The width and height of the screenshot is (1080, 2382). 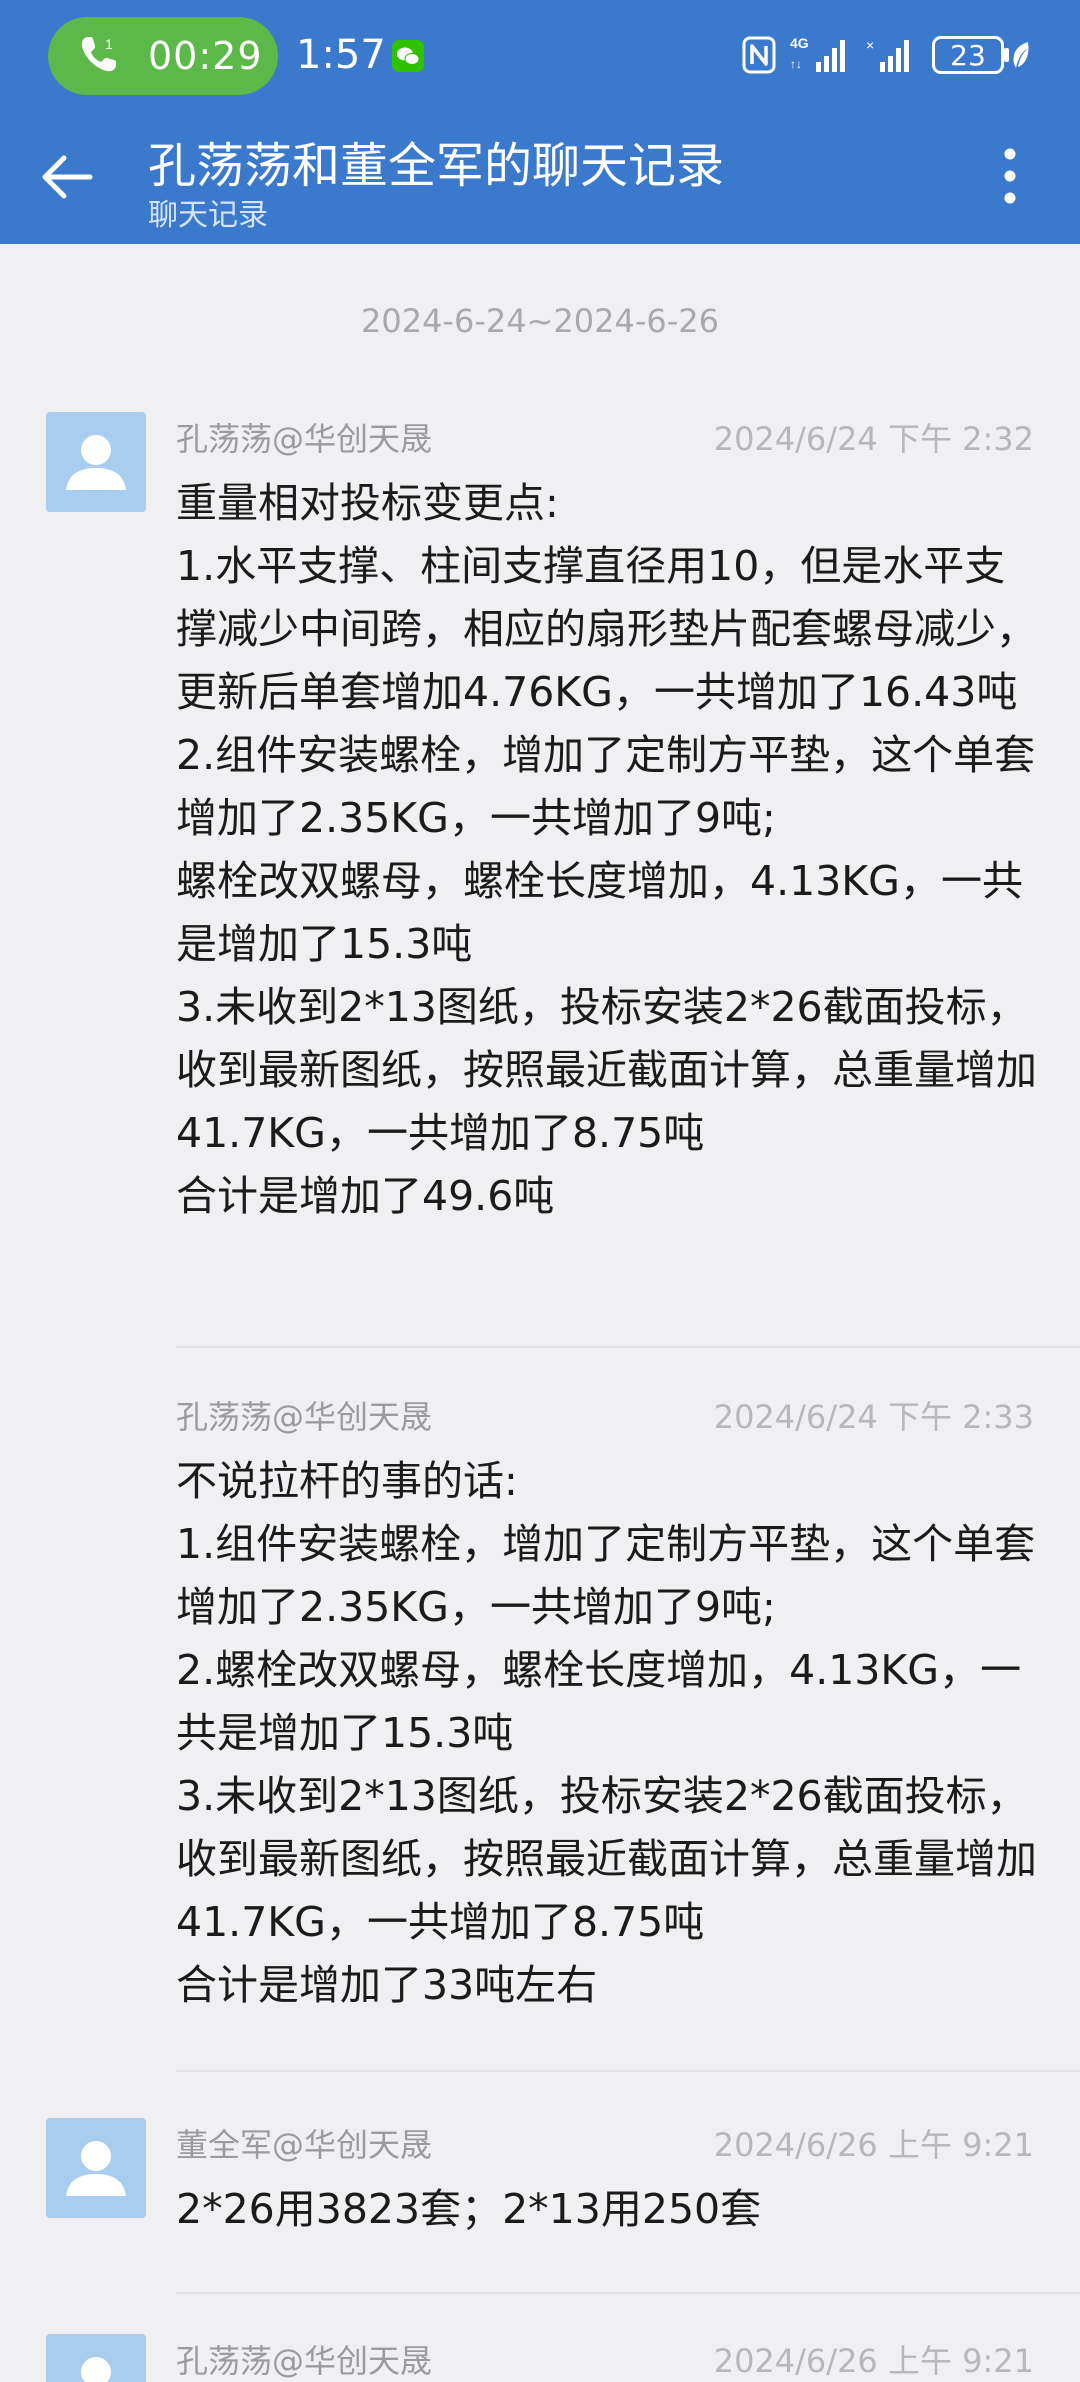 I want to click on battery-icon: 23, so click(x=968, y=55).